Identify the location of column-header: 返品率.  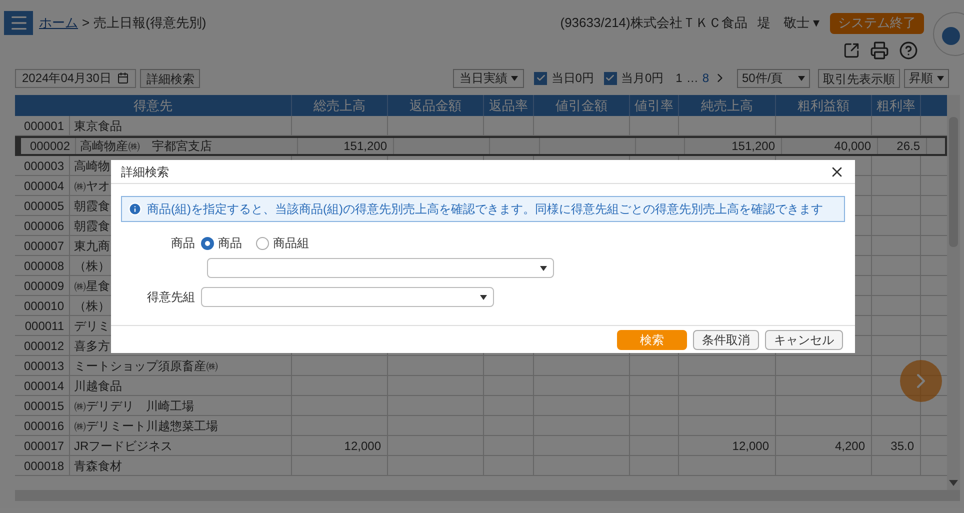
(509, 105).